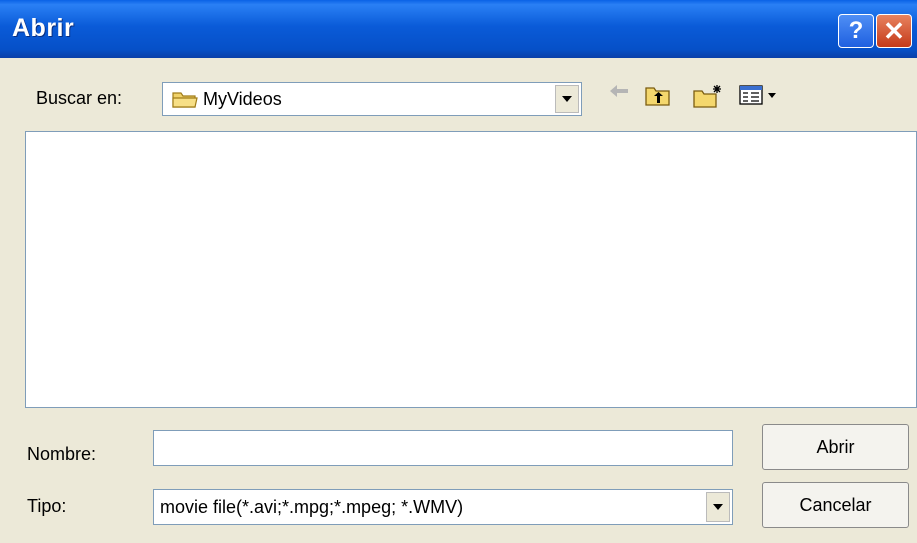 The image size is (917, 543). What do you see at coordinates (372, 99) in the screenshot?
I see `look-in-combo: MyVideos` at bounding box center [372, 99].